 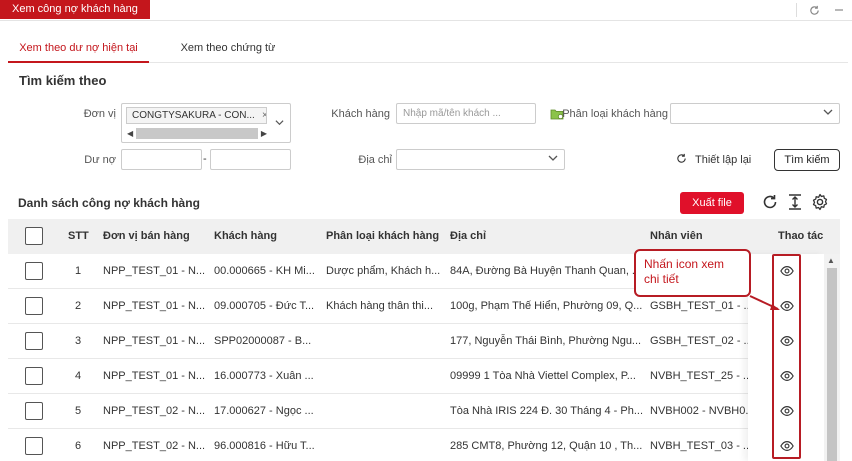 What do you see at coordinates (615, 114) in the screenshot?
I see `phan-loai-label: Phân loại khách hàng` at bounding box center [615, 114].